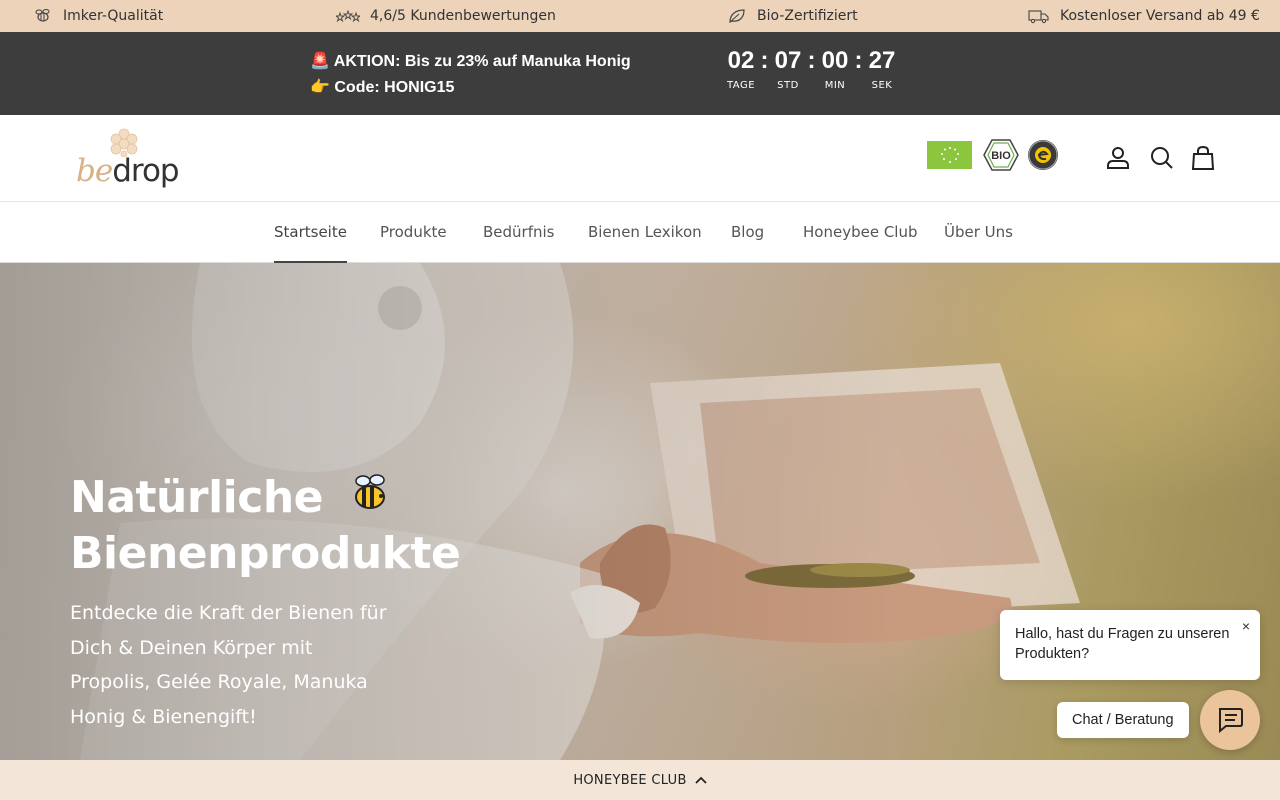  What do you see at coordinates (518, 232) in the screenshot?
I see `nav-item-beduerfnis: Bedürfnis` at bounding box center [518, 232].